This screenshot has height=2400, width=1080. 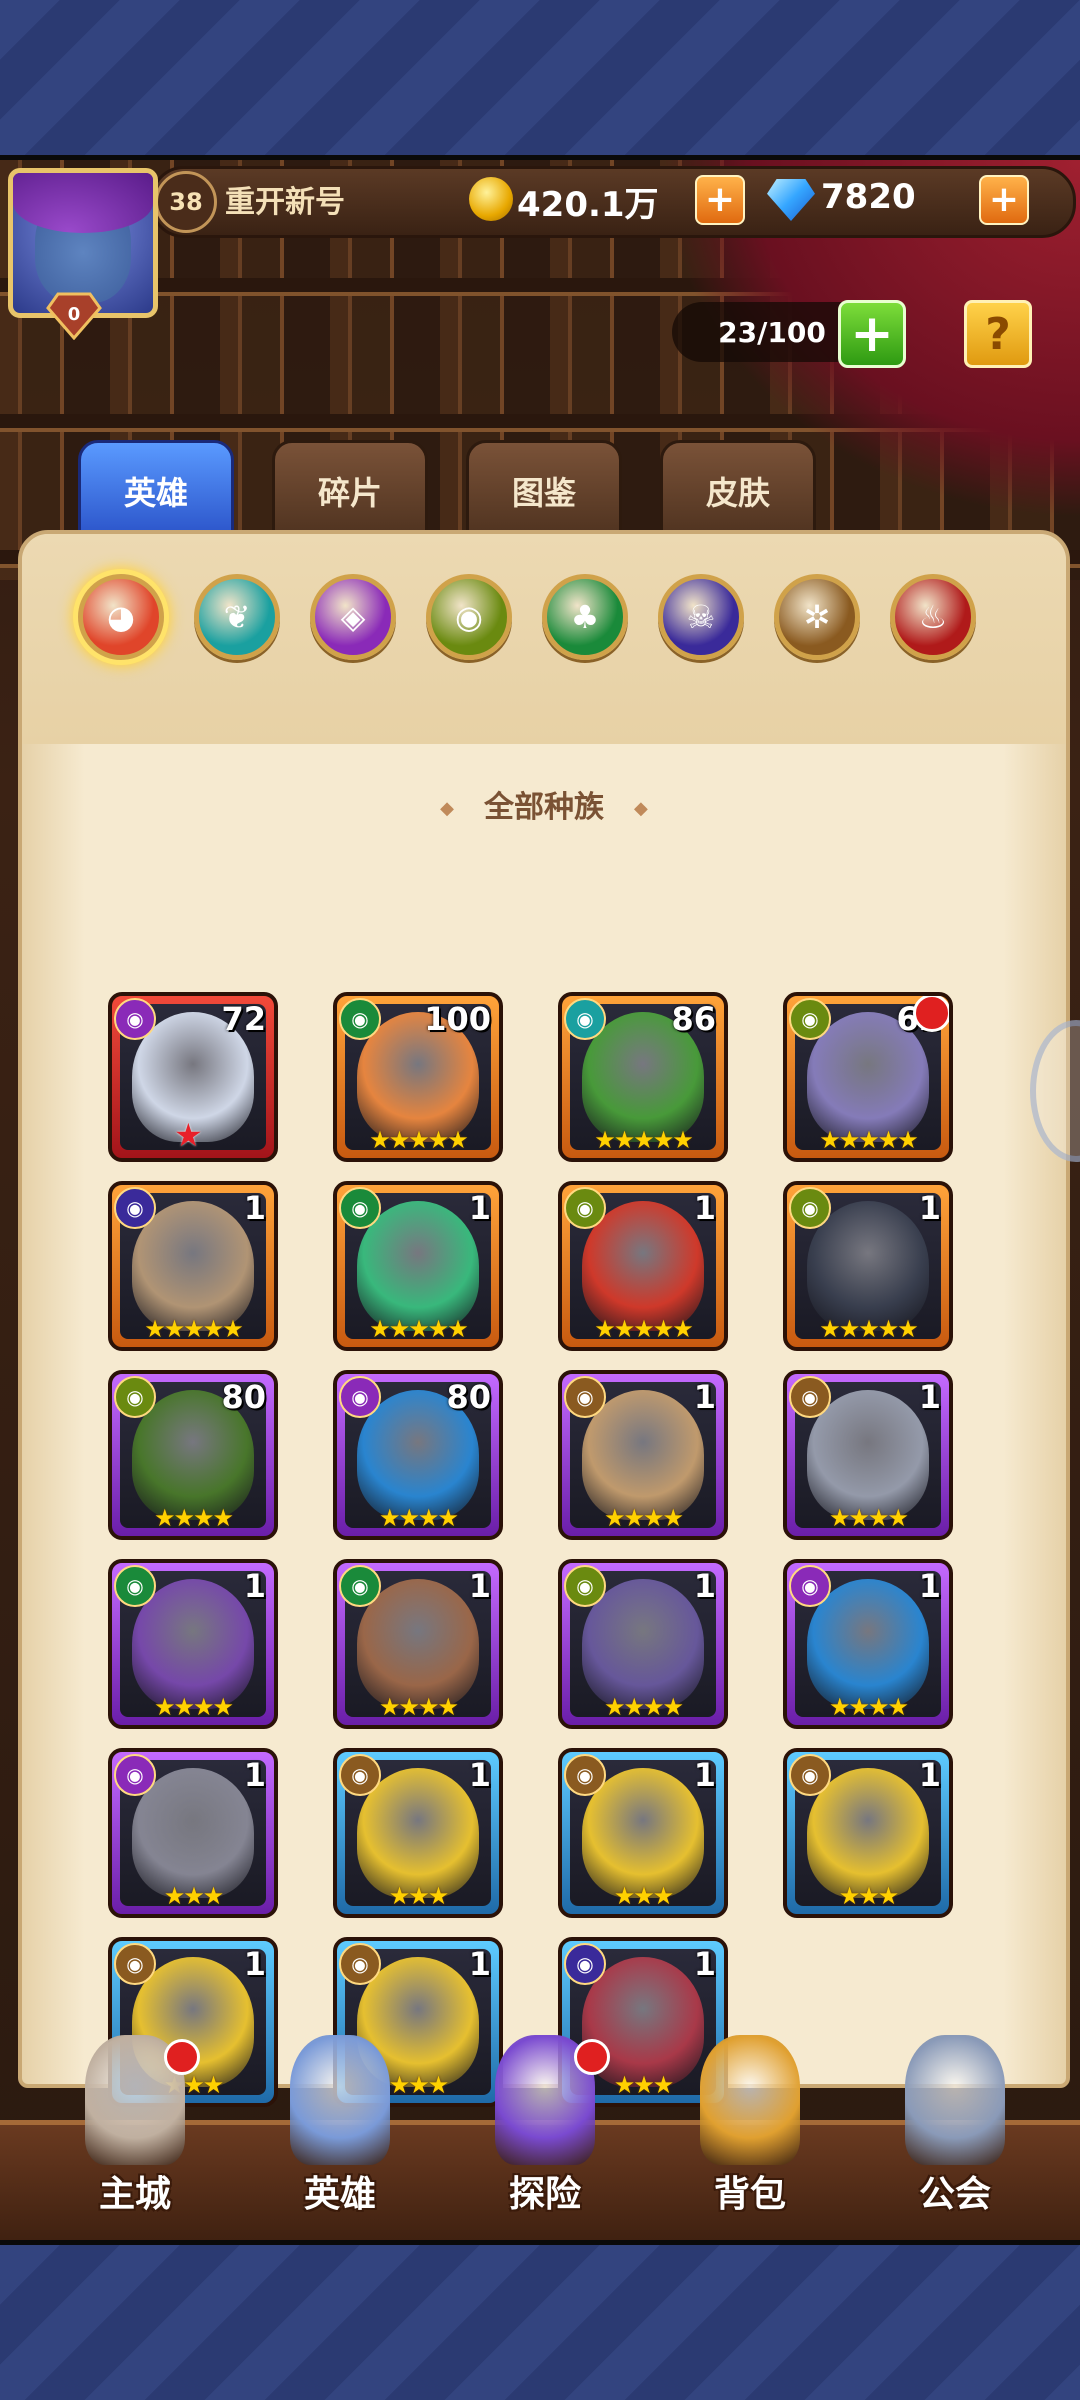 What do you see at coordinates (1004, 200) in the screenshot?
I see `add-gem-button: +` at bounding box center [1004, 200].